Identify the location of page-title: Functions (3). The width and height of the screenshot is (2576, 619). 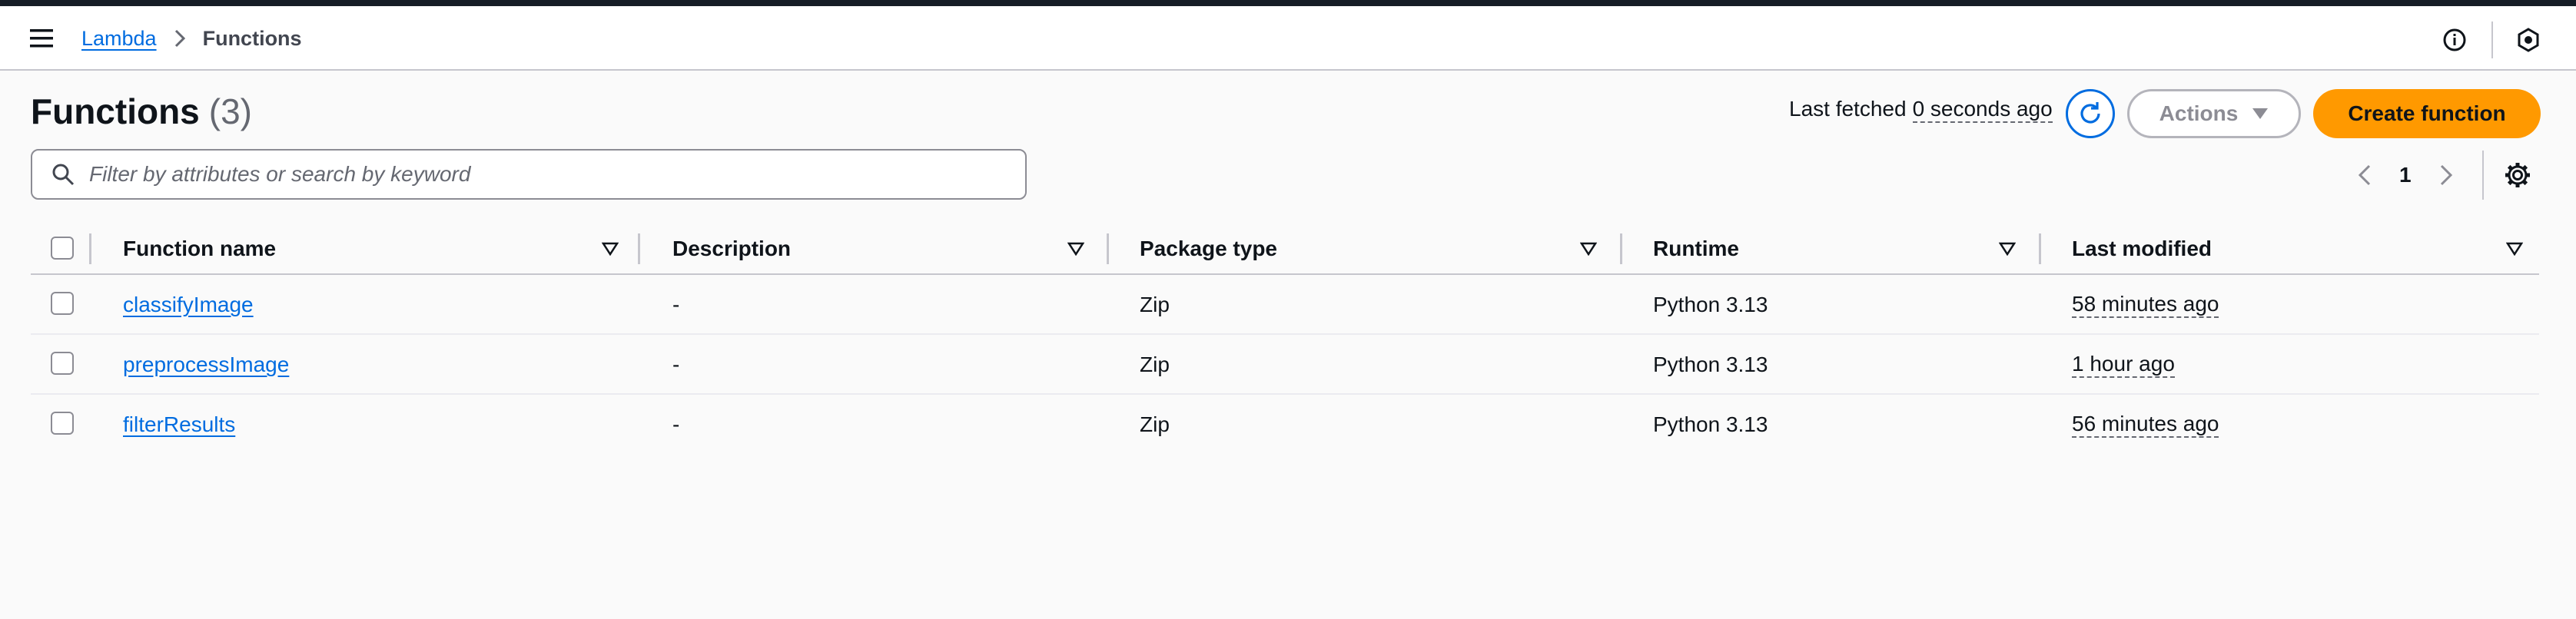
(141, 111).